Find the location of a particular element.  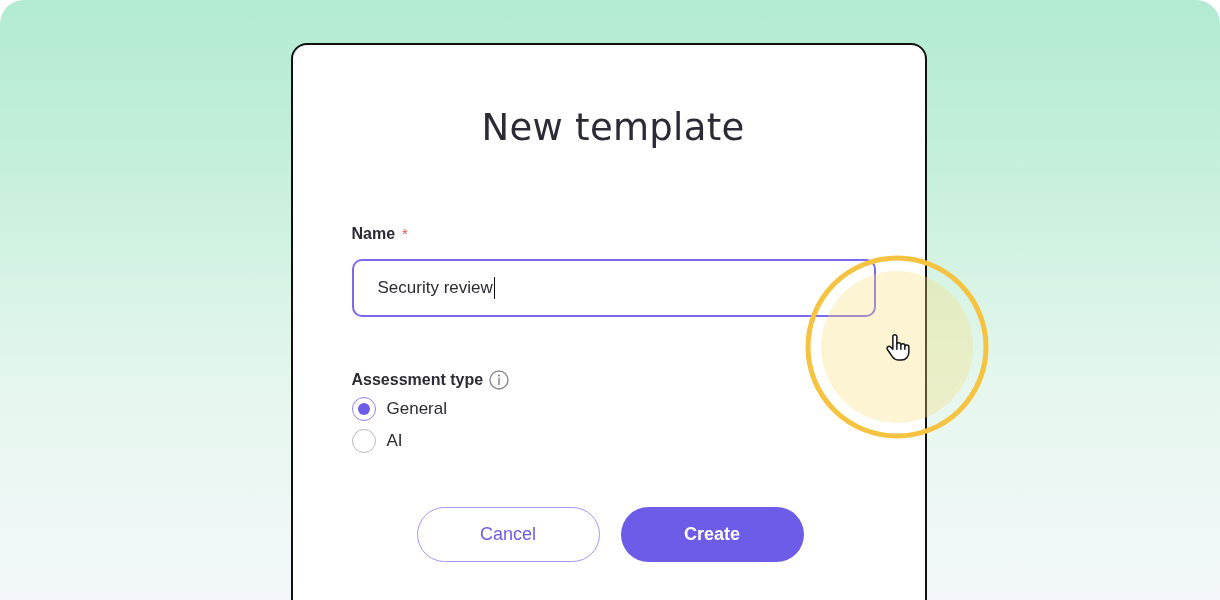

name-input: Security review is located at coordinates (613, 288).